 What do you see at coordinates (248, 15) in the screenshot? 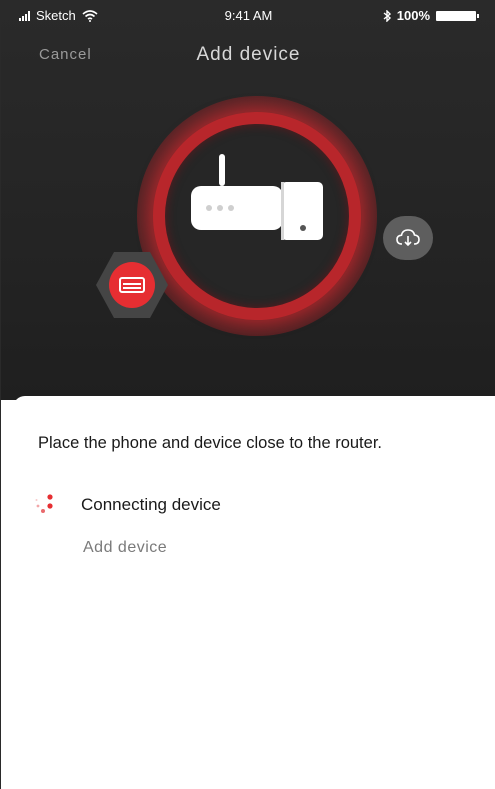
I see `status-bar: Sketch 9:41 AM 100%` at bounding box center [248, 15].